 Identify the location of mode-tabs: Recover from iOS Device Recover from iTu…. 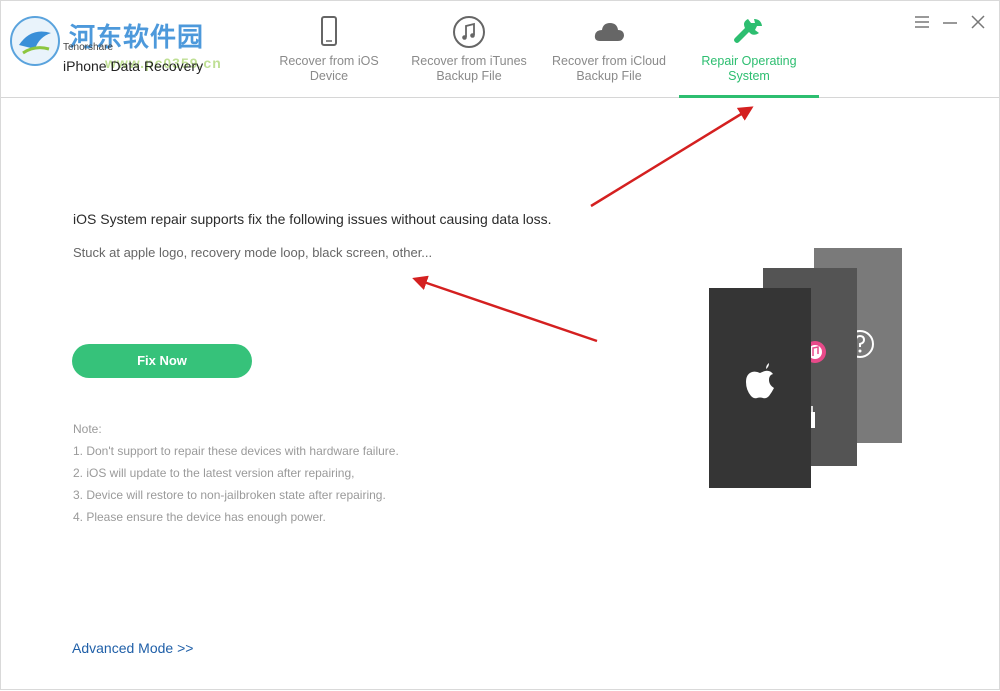
(539, 49).